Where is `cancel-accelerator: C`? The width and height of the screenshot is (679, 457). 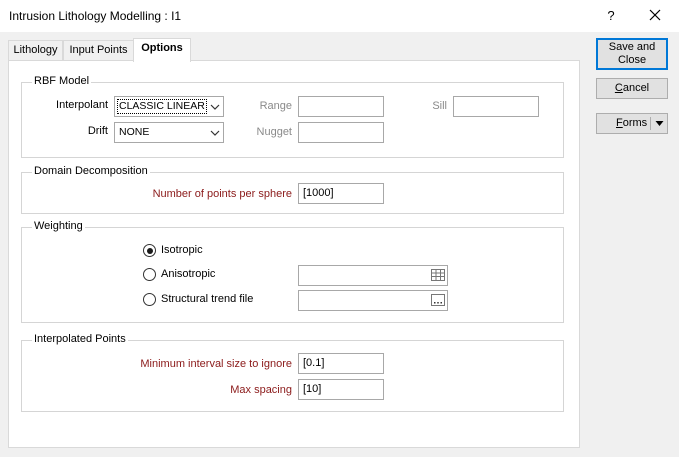 cancel-accelerator: C is located at coordinates (618, 88).